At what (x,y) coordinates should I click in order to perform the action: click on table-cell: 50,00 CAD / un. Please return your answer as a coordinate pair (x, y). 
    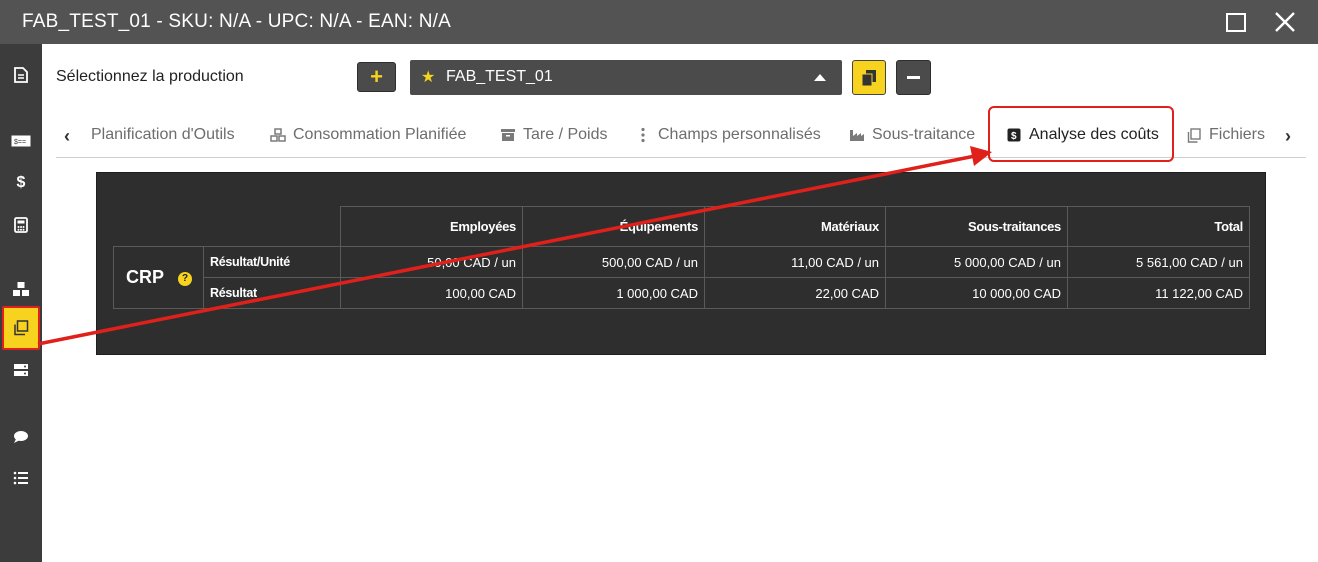
    Looking at the image, I should click on (431, 262).